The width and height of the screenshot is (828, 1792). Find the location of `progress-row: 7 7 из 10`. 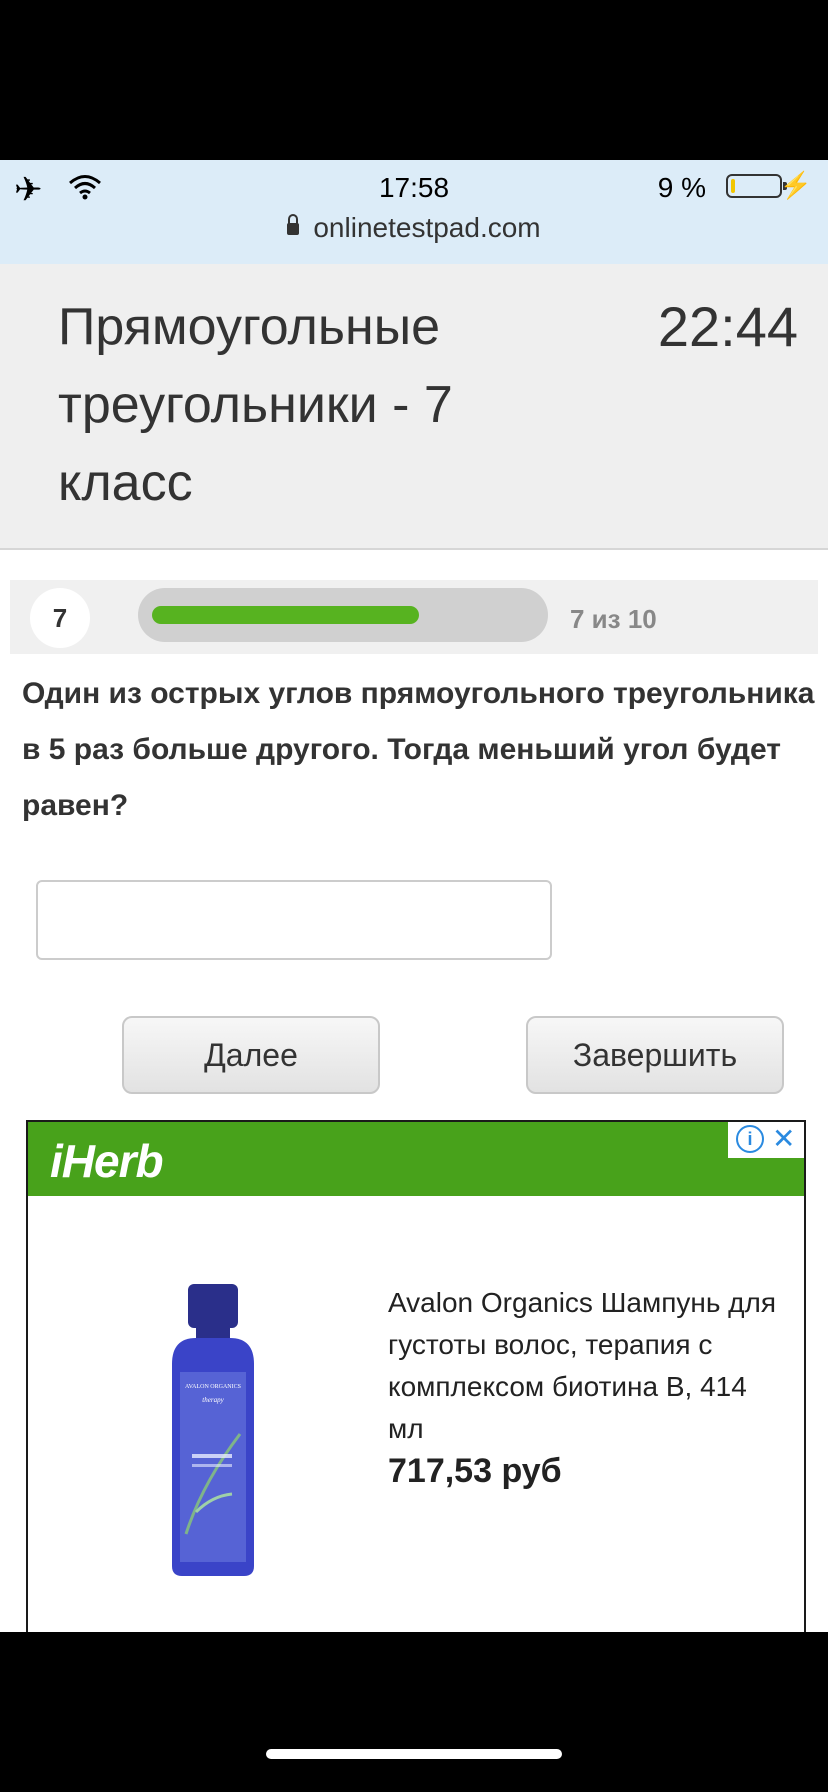

progress-row: 7 7 из 10 is located at coordinates (414, 617).